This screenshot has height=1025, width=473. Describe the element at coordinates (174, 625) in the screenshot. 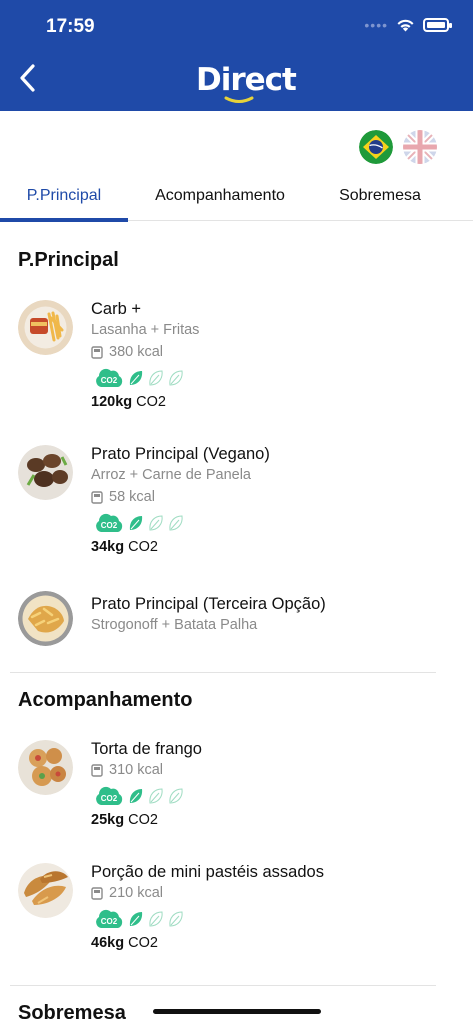

I see `item-description: Strogonoff + Batata Palha` at that location.